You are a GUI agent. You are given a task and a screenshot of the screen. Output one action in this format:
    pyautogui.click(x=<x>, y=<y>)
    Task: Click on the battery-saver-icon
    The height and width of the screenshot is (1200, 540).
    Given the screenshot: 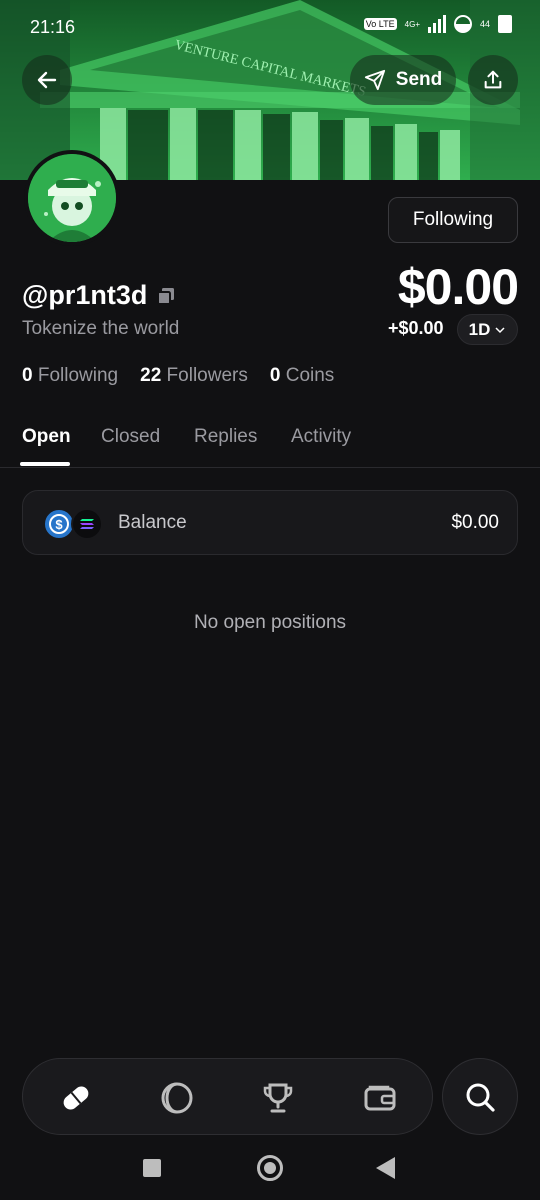 What is the action you would take?
    pyautogui.click(x=462, y=24)
    